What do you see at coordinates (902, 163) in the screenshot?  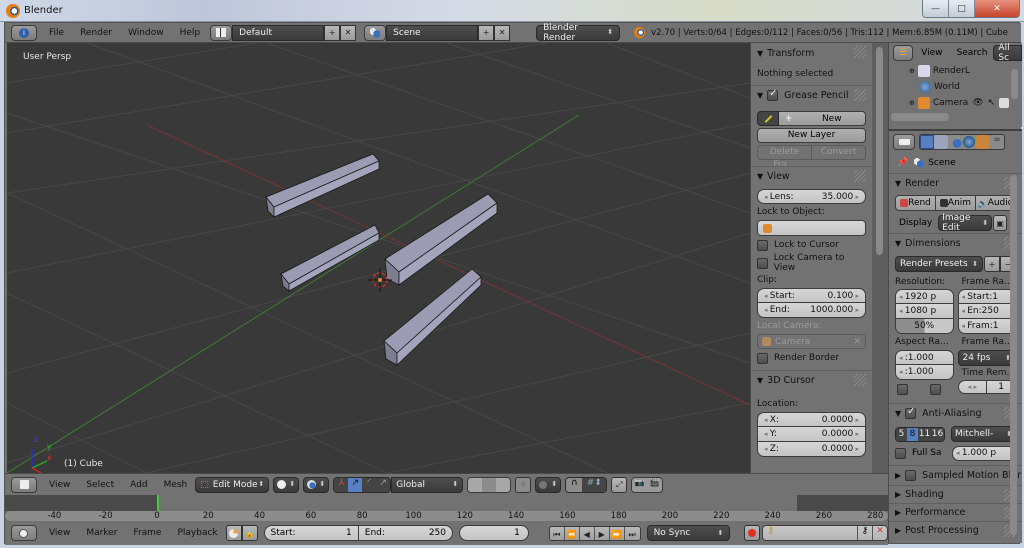 I see `pin-icon: 📌` at bounding box center [902, 163].